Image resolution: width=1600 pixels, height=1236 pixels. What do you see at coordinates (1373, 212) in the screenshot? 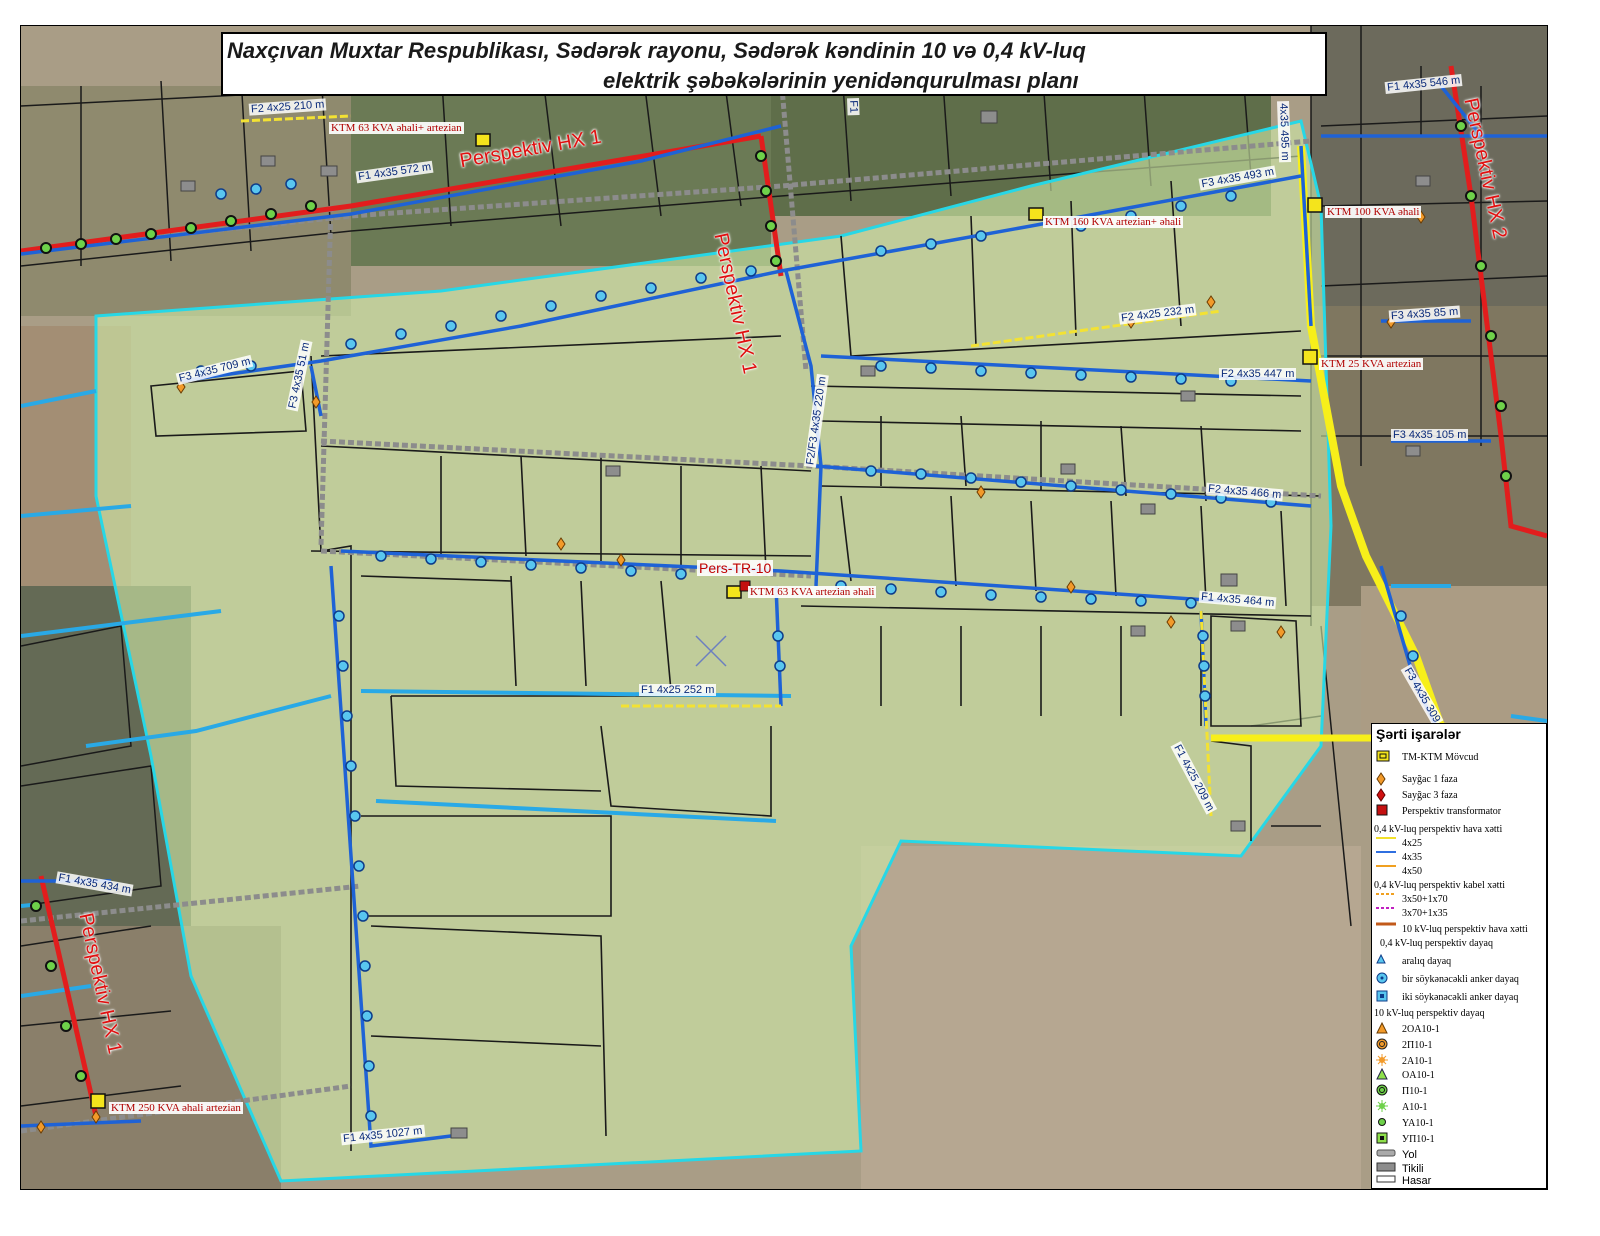
I see `ktm-label-3: KTM 100 KVA əhali` at bounding box center [1373, 212].